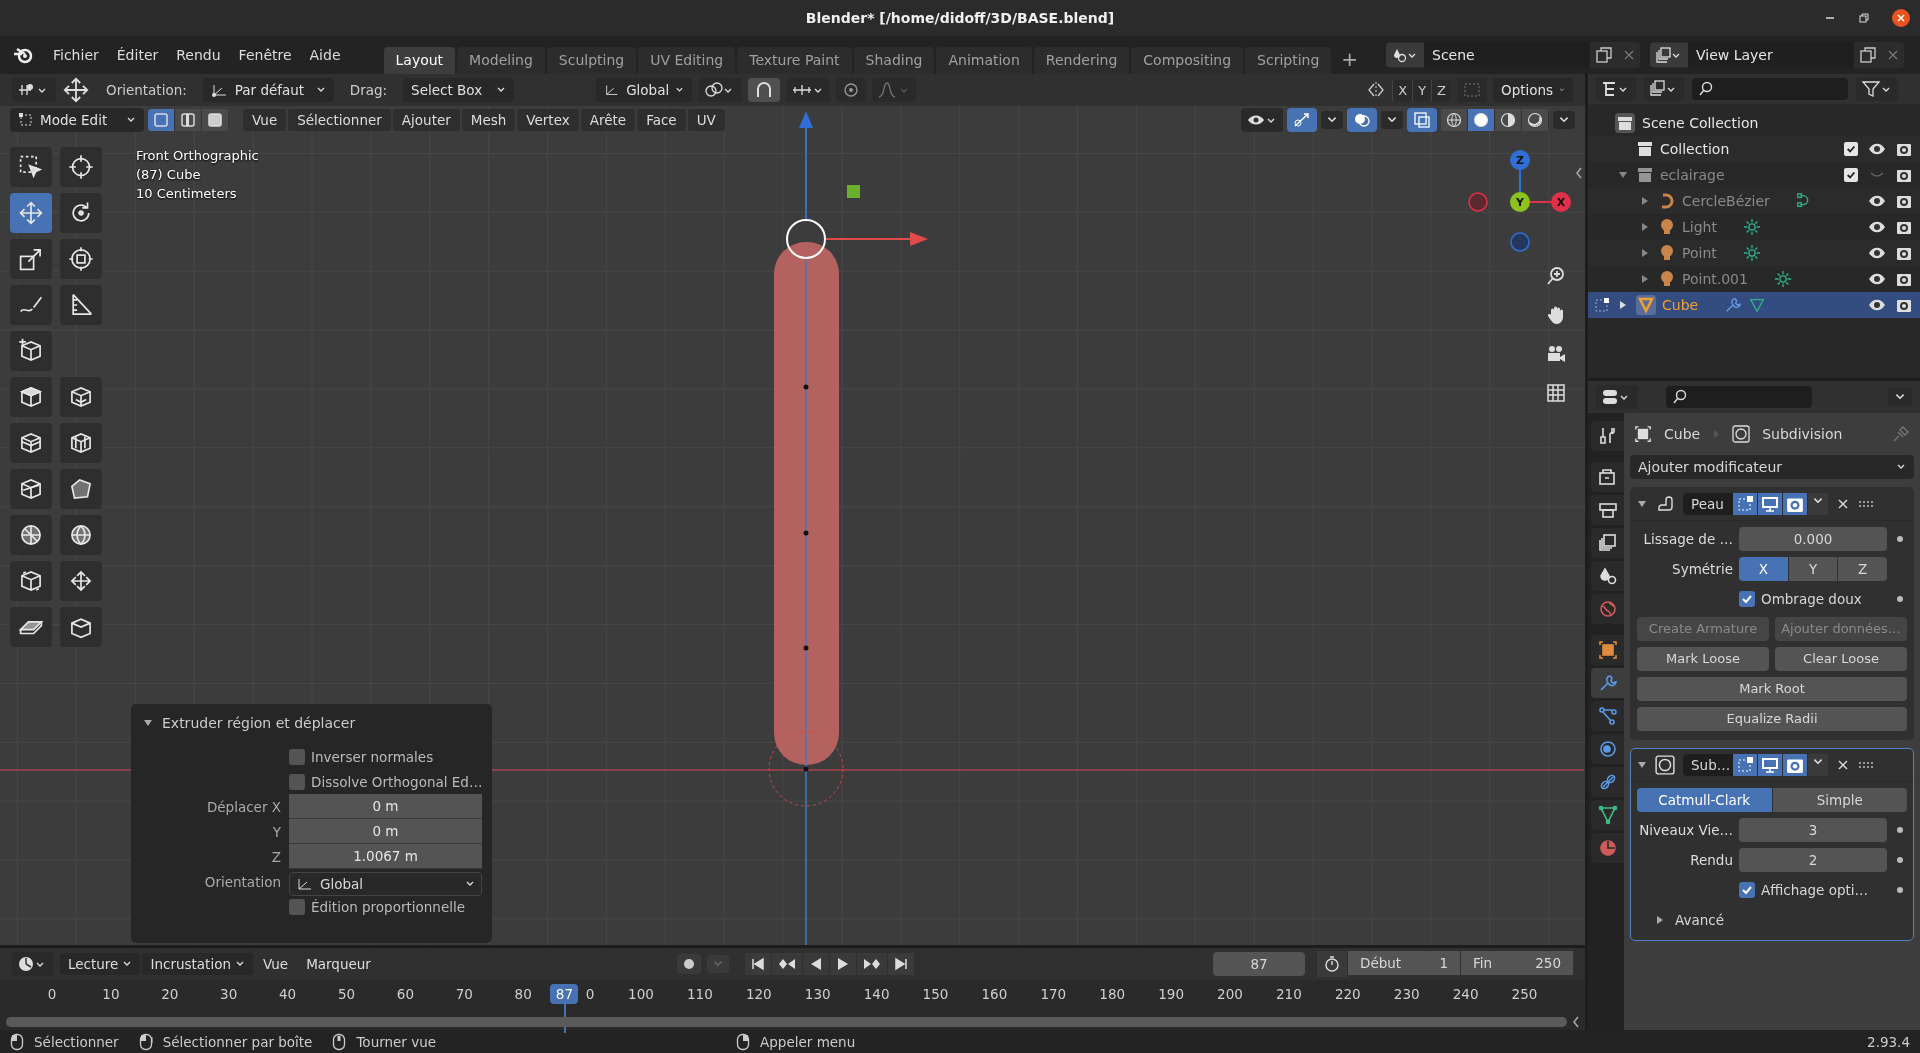  What do you see at coordinates (1811, 599) in the screenshot?
I see `checkbox-label: Ombrage doux` at bounding box center [1811, 599].